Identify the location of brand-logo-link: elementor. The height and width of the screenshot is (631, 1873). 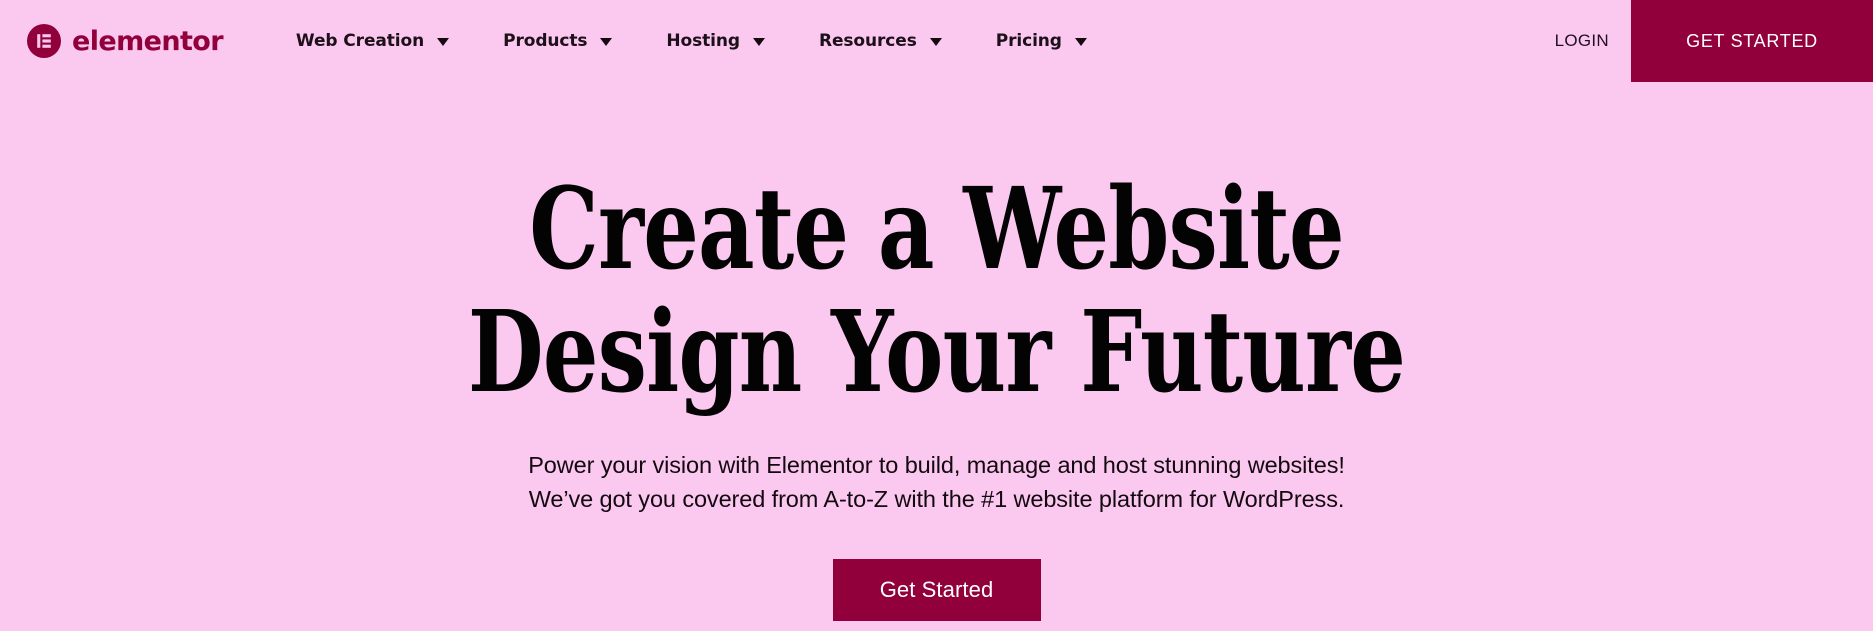
(125, 41).